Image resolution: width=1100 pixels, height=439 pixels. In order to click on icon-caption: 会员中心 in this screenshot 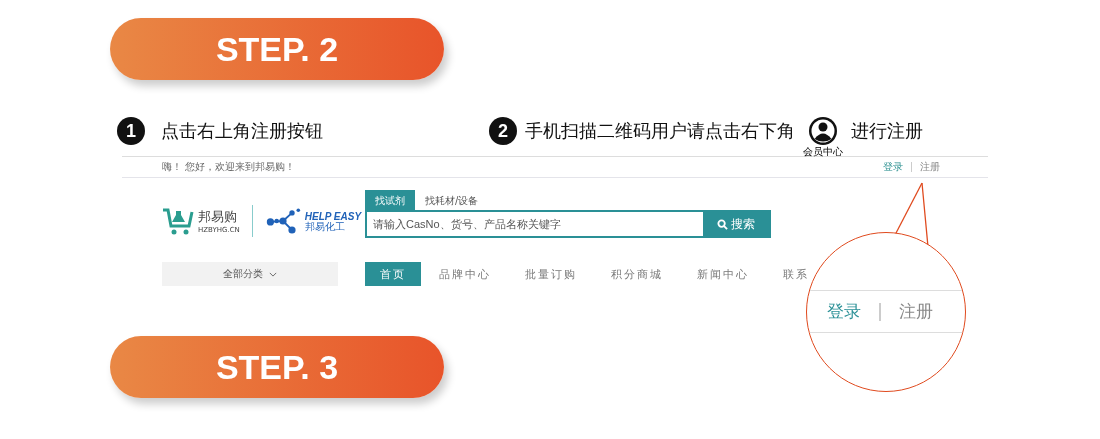, I will do `click(823, 151)`.